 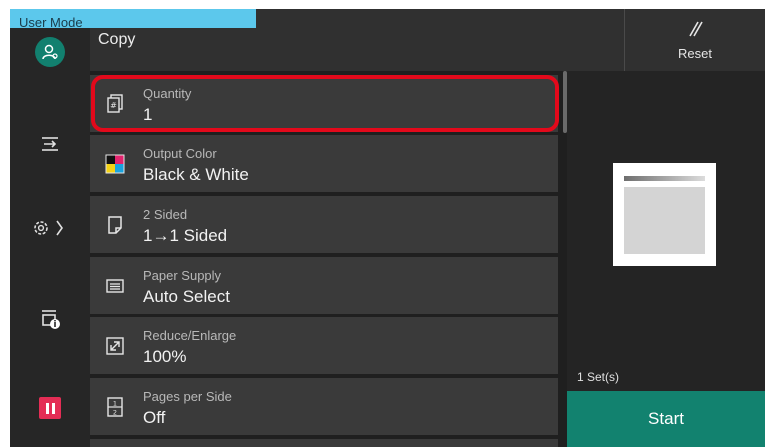 What do you see at coordinates (51, 21) in the screenshot?
I see `user-mode-label: User Mode` at bounding box center [51, 21].